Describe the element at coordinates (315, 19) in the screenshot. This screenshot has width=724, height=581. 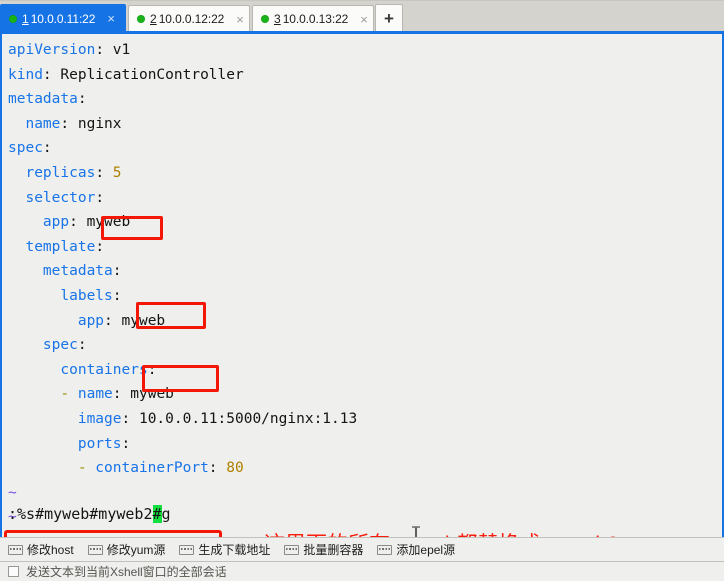
I see `tab-title-label: 10.0.0.13:22` at that location.